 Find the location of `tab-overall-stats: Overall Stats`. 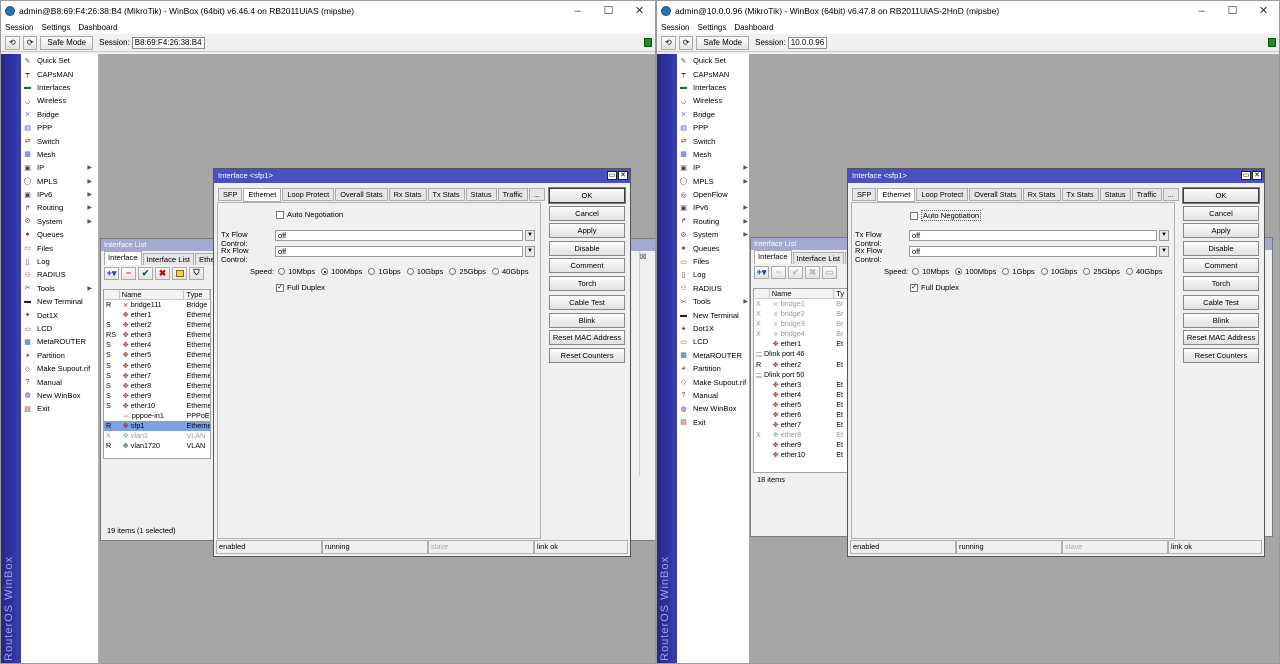

tab-overall-stats: Overall Stats is located at coordinates (995, 194).